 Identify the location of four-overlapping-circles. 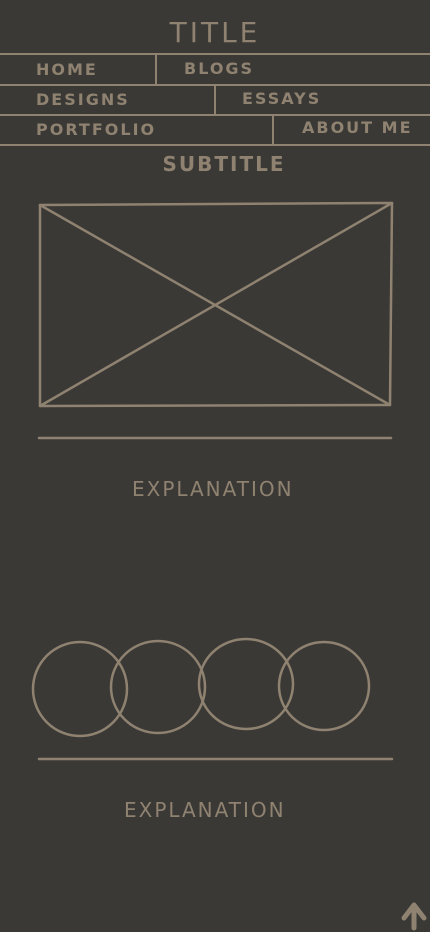
(201, 687).